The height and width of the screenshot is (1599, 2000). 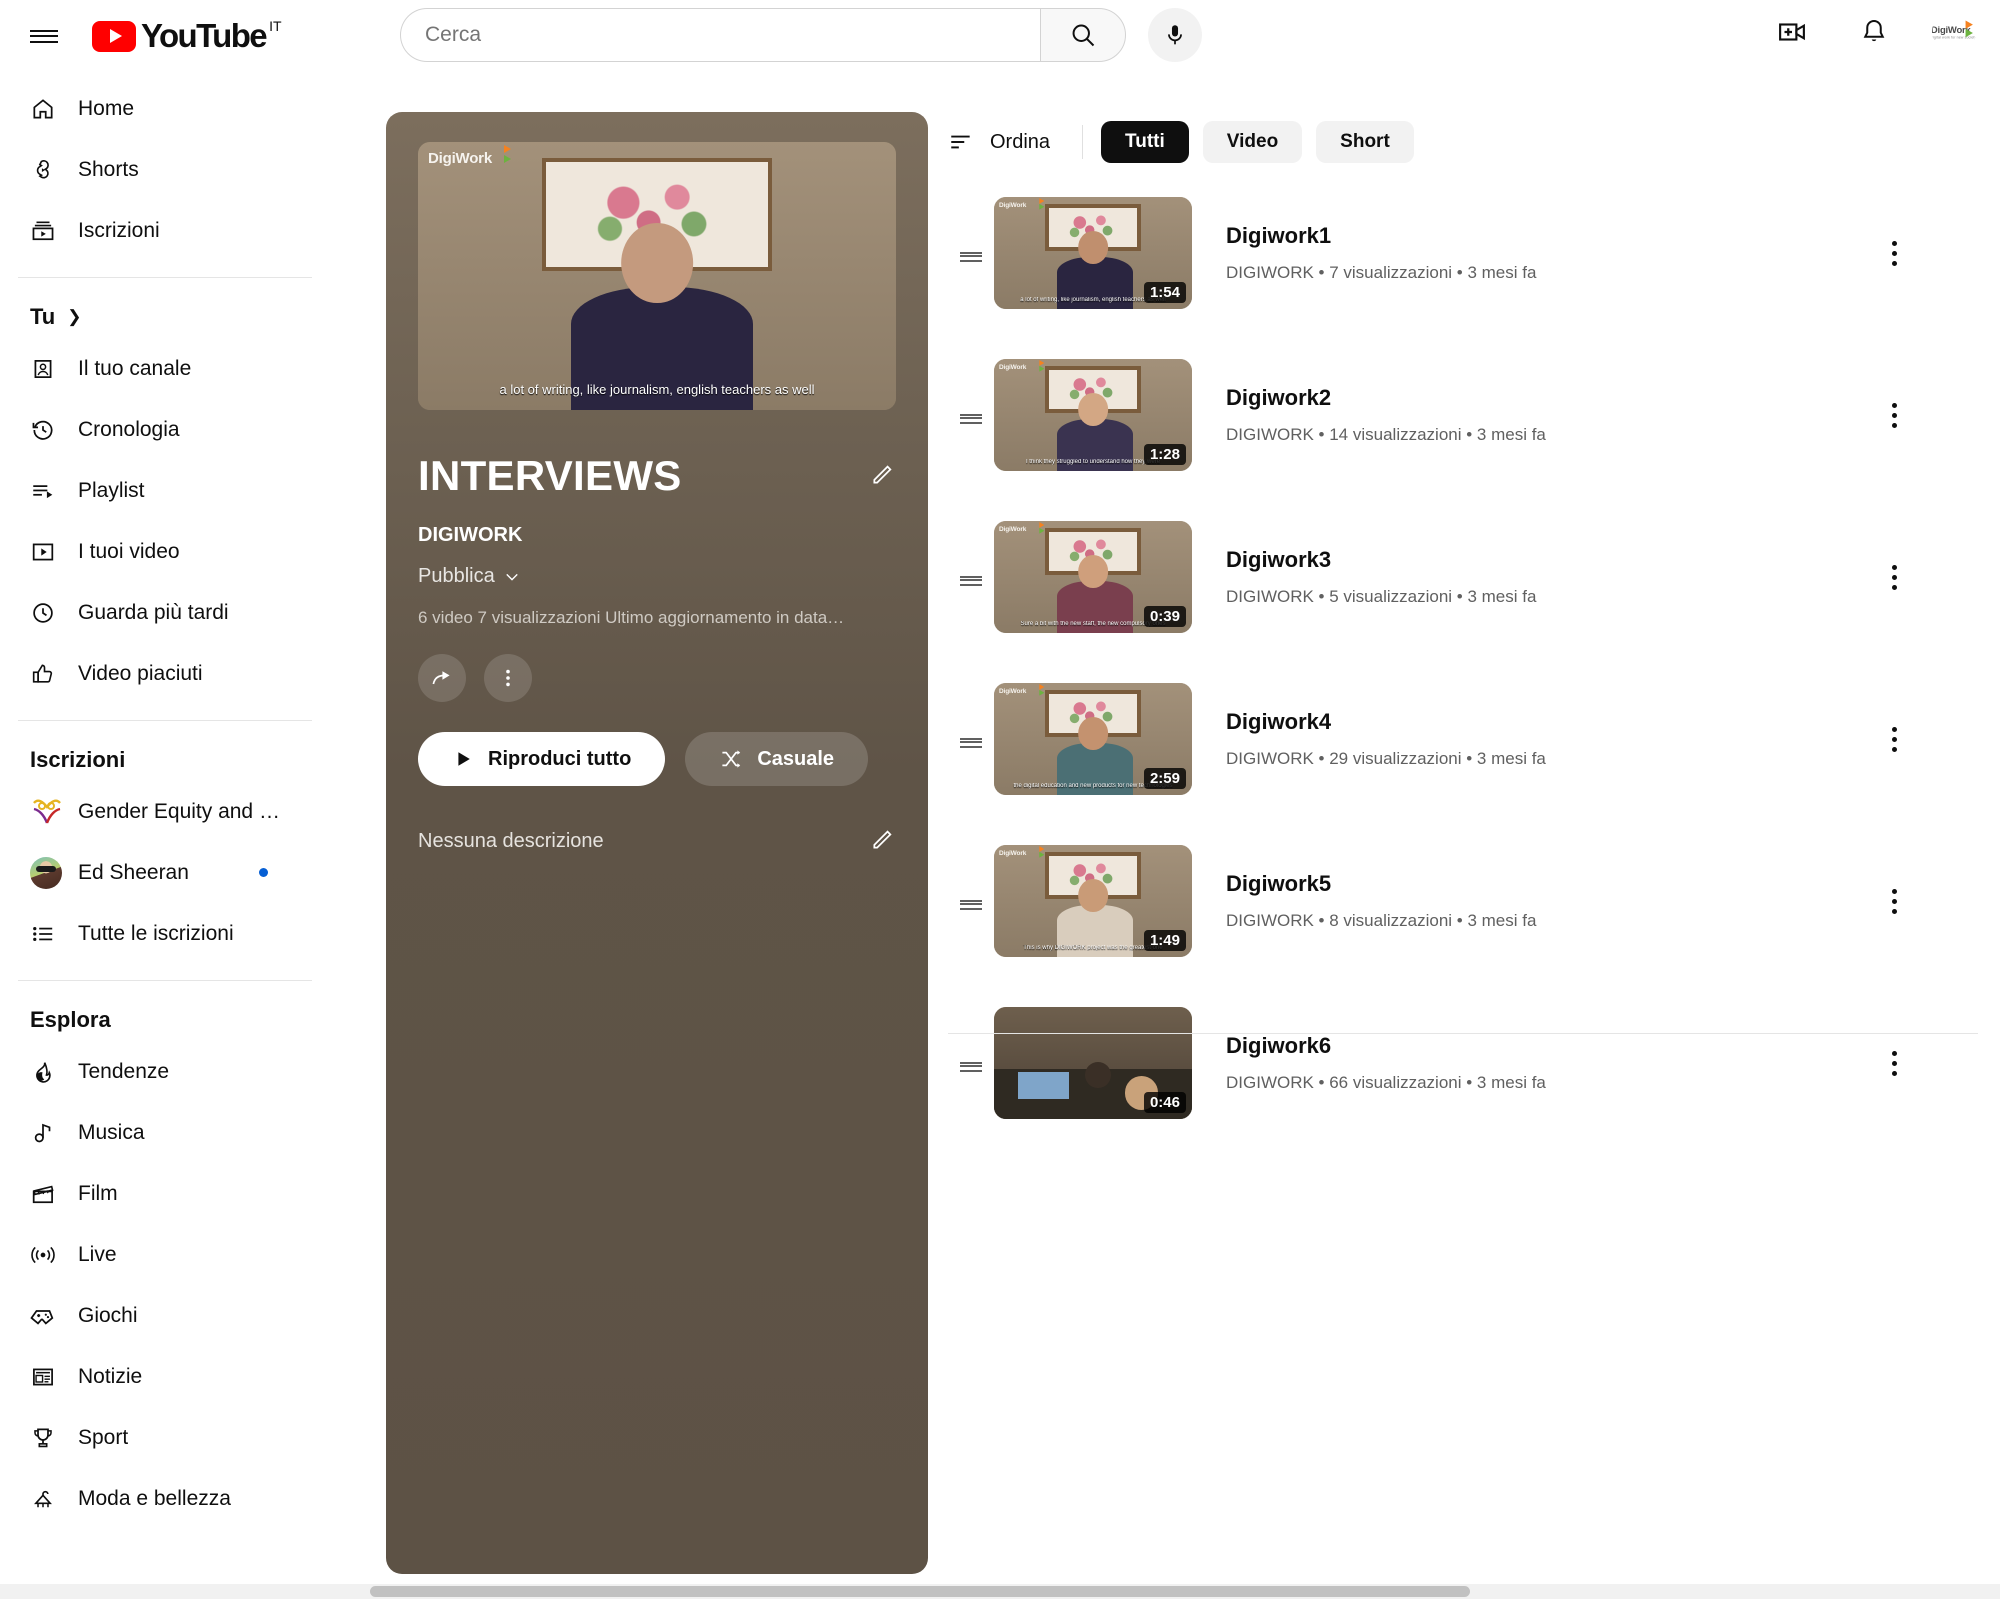 I want to click on pencil-edit-icon, so click(x=882, y=474).